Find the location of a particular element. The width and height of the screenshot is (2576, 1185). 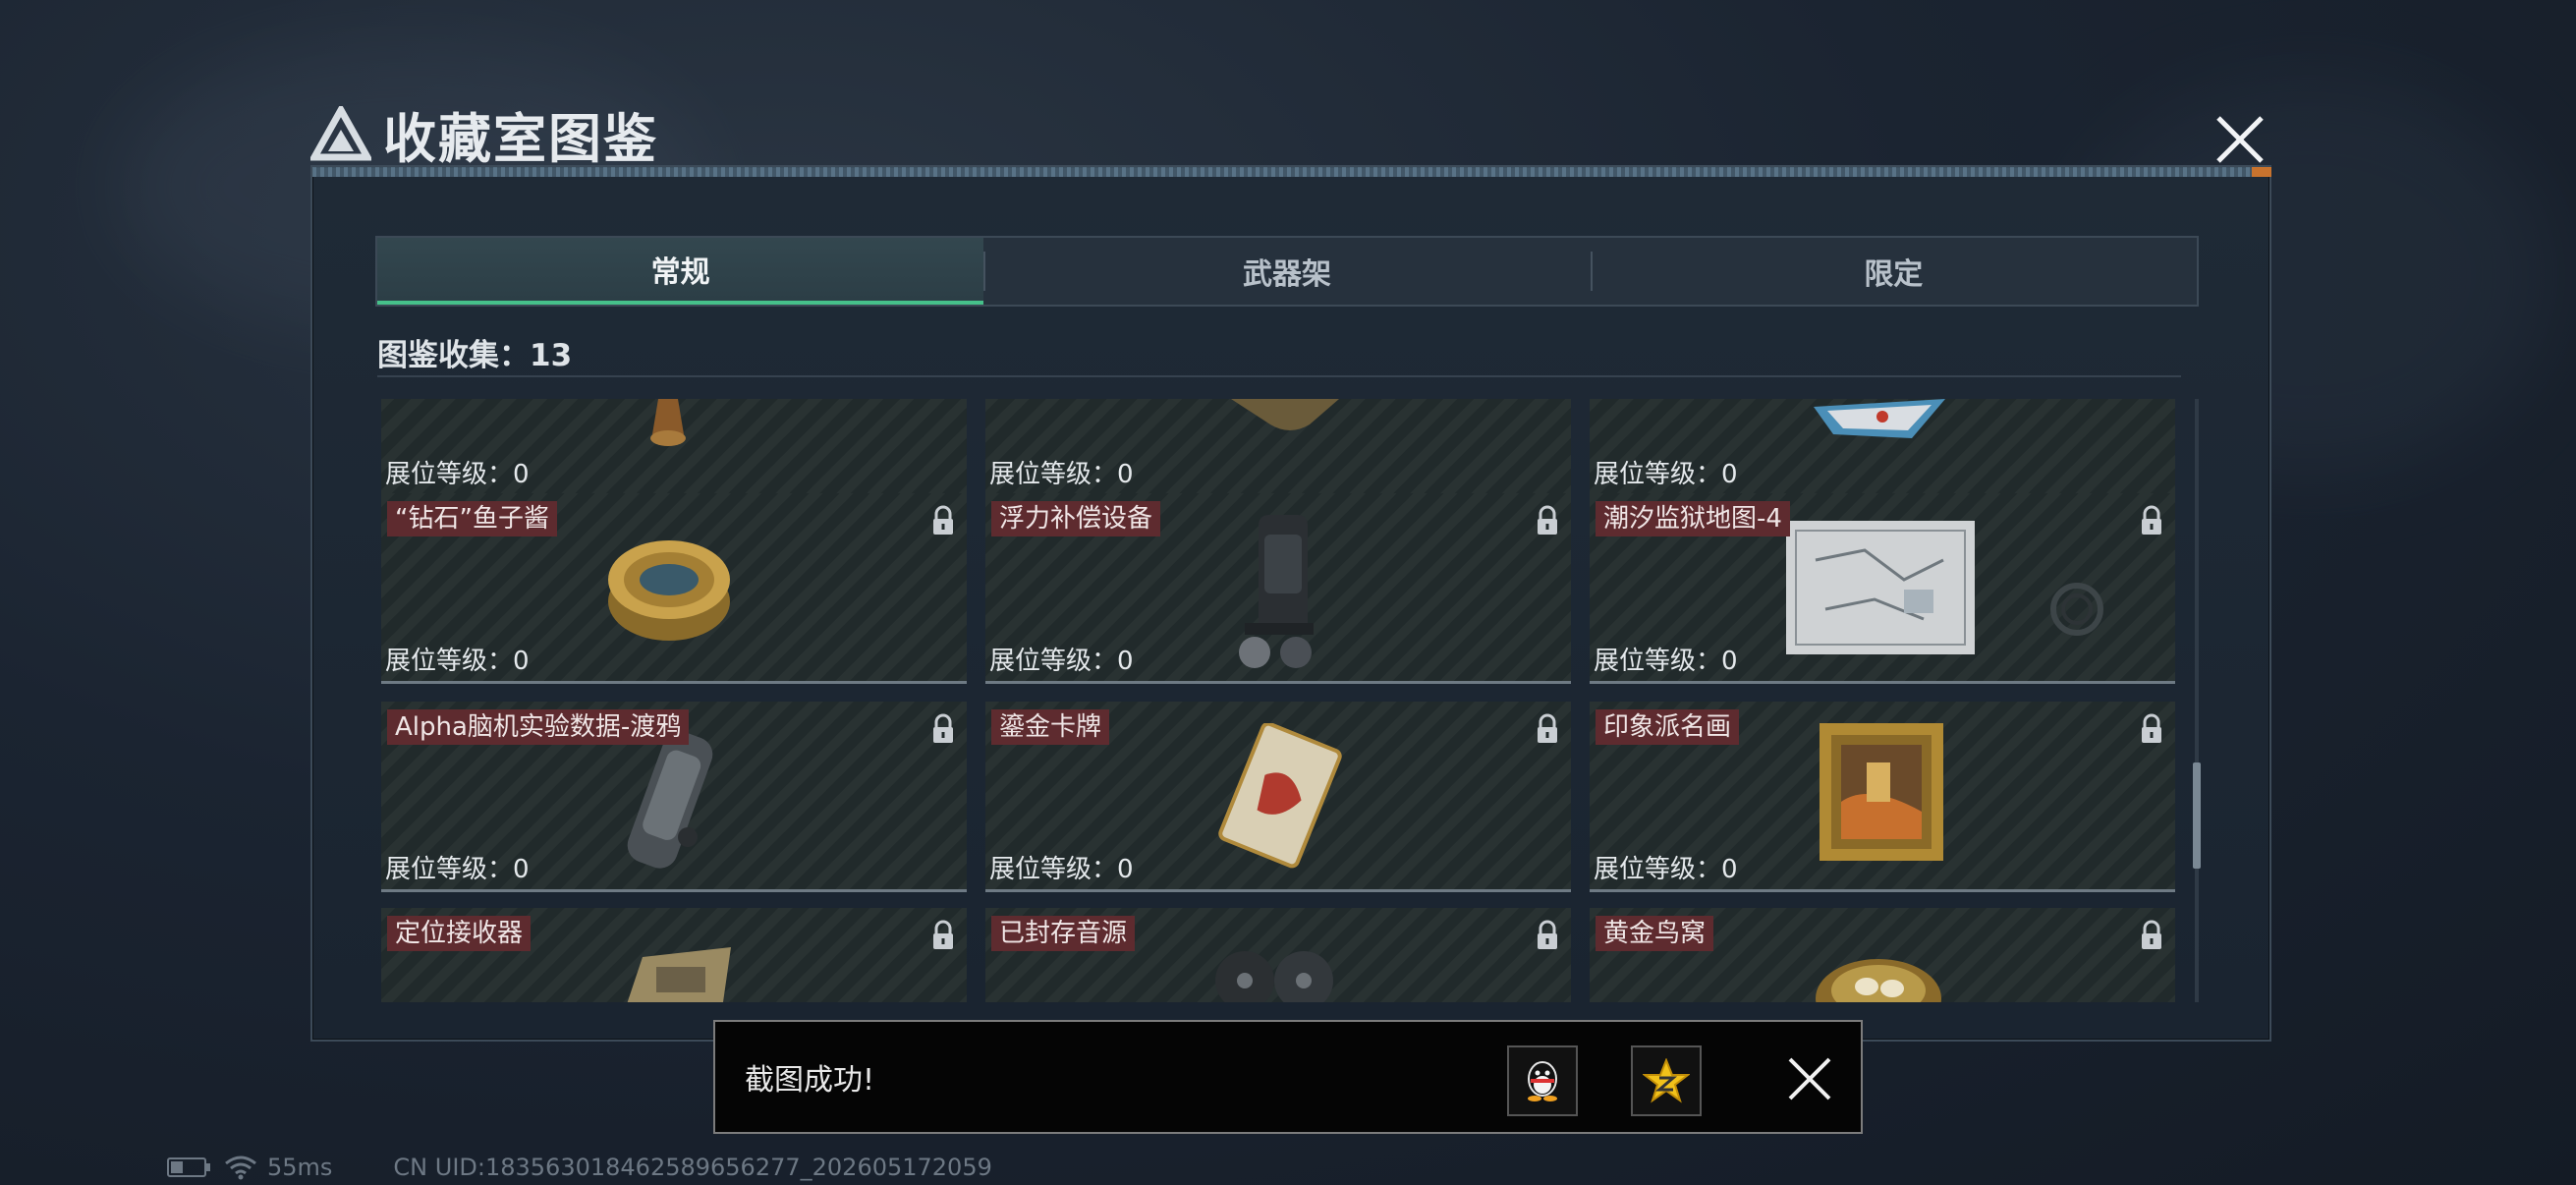

caviar-tin-artwork is located at coordinates (669, 591).